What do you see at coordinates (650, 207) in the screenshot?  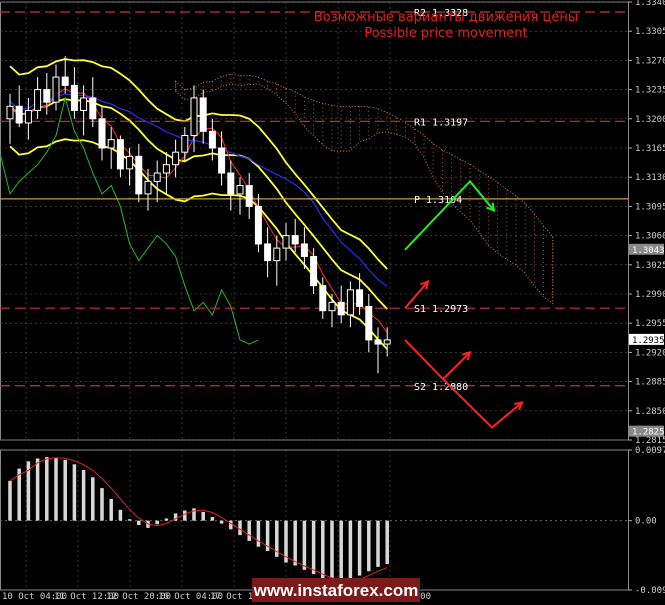 I see `price-tick-label: 1.3095` at bounding box center [650, 207].